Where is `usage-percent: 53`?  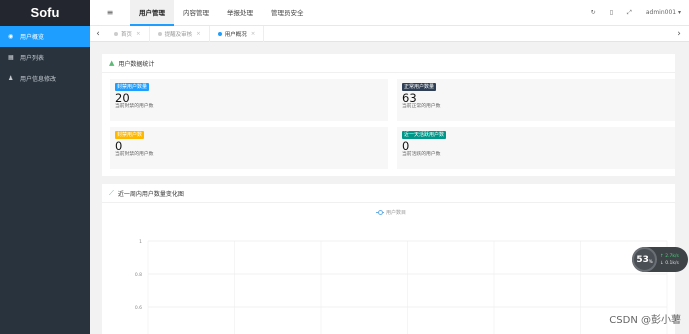
usage-percent: 53 is located at coordinates (642, 259).